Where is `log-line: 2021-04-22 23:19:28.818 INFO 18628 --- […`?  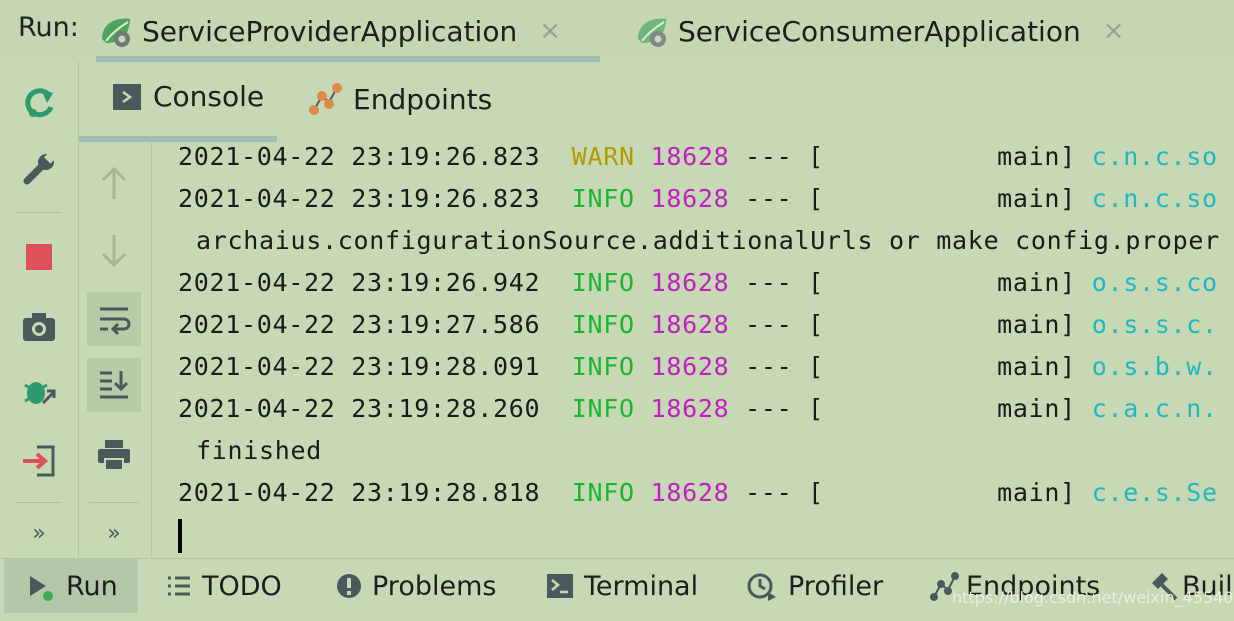 log-line: 2021-04-22 23:19:28.818 INFO 18628 --- [… is located at coordinates (698, 492).